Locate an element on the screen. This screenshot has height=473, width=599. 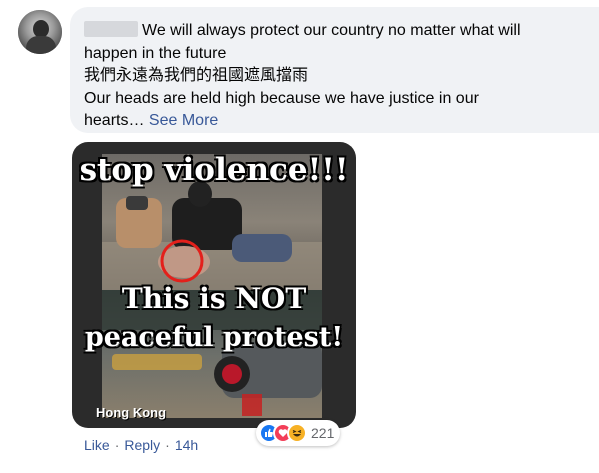
comment-line-5: hearts… See More is located at coordinates (339, 121).